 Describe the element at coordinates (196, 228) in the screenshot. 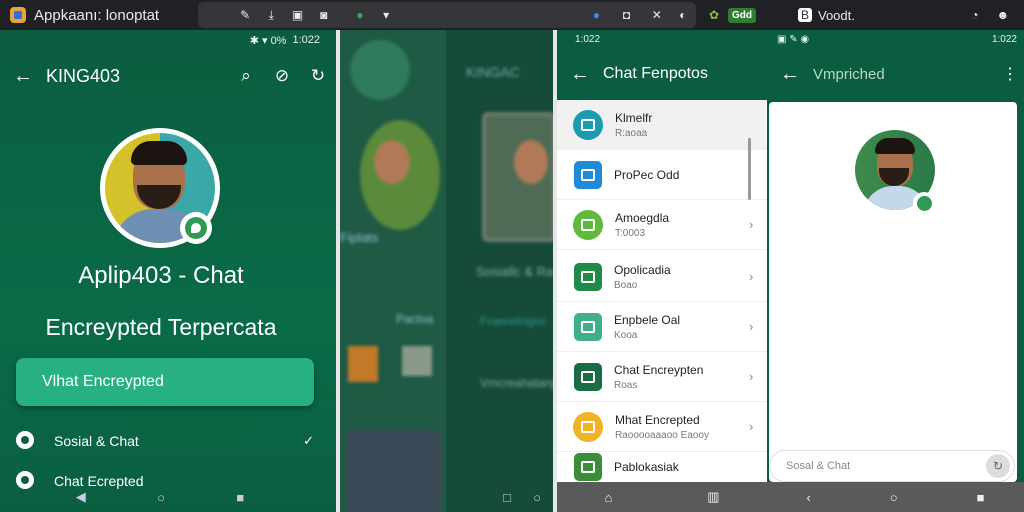

I see `verified-badge-icon` at that location.